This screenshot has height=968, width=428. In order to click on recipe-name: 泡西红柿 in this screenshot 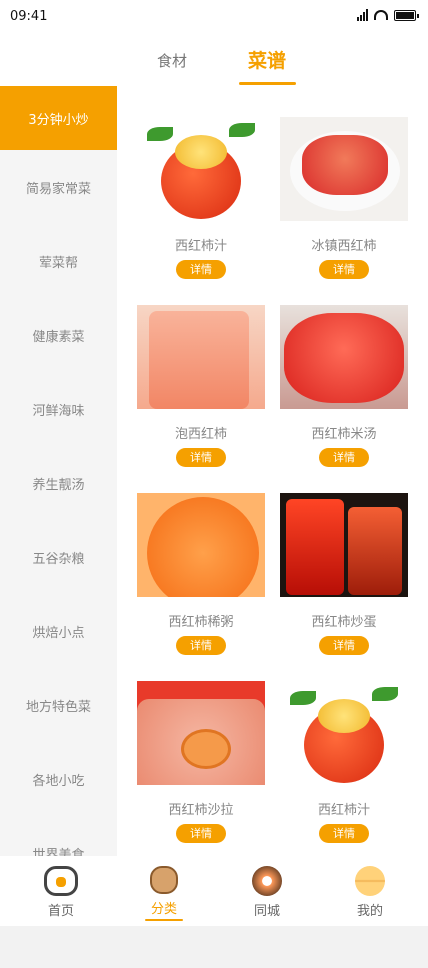, I will do `click(200, 434)`.